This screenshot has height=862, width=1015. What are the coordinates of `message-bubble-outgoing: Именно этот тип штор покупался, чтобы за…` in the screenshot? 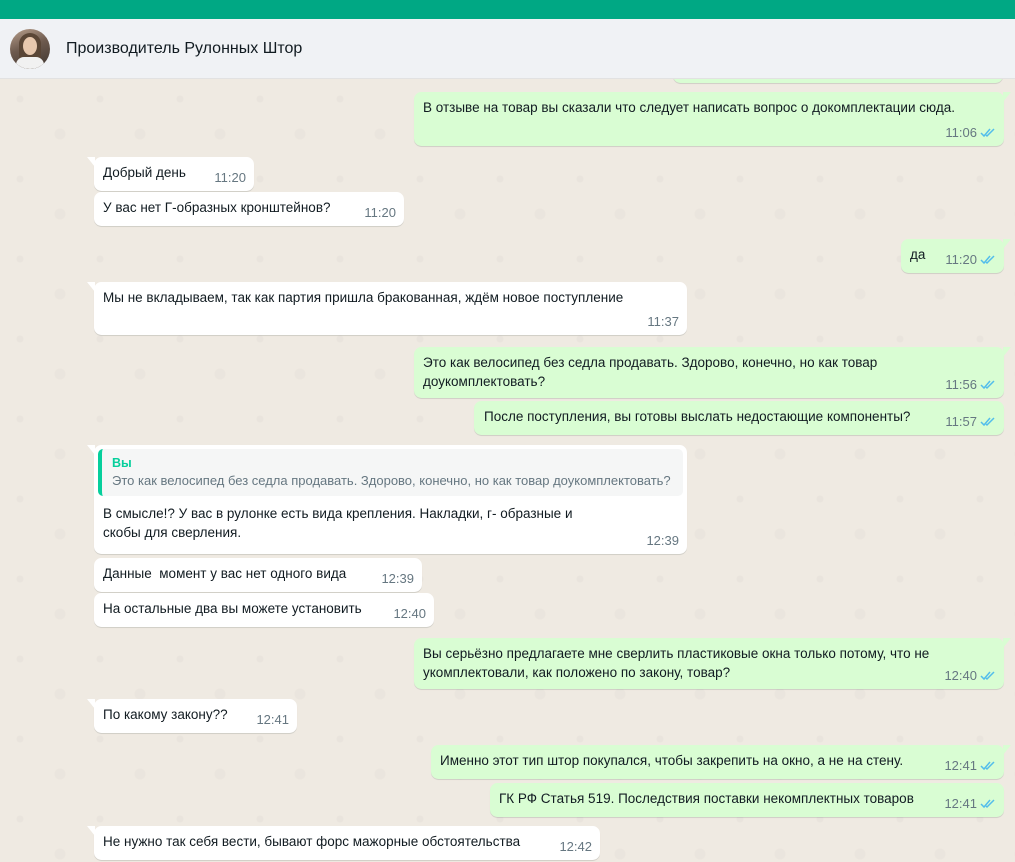 It's located at (721, 762).